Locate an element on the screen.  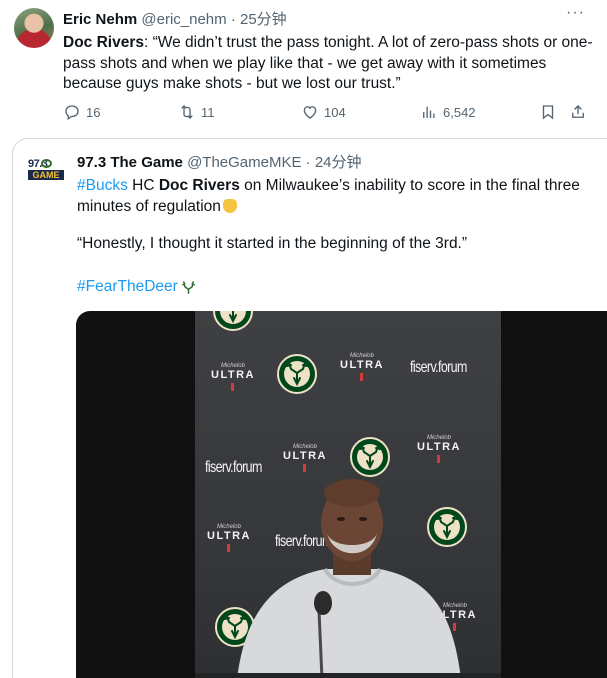
quoted-tweet-header: 97.3 The Game @TheGameMKE · 24分钟 is located at coordinates (219, 161).